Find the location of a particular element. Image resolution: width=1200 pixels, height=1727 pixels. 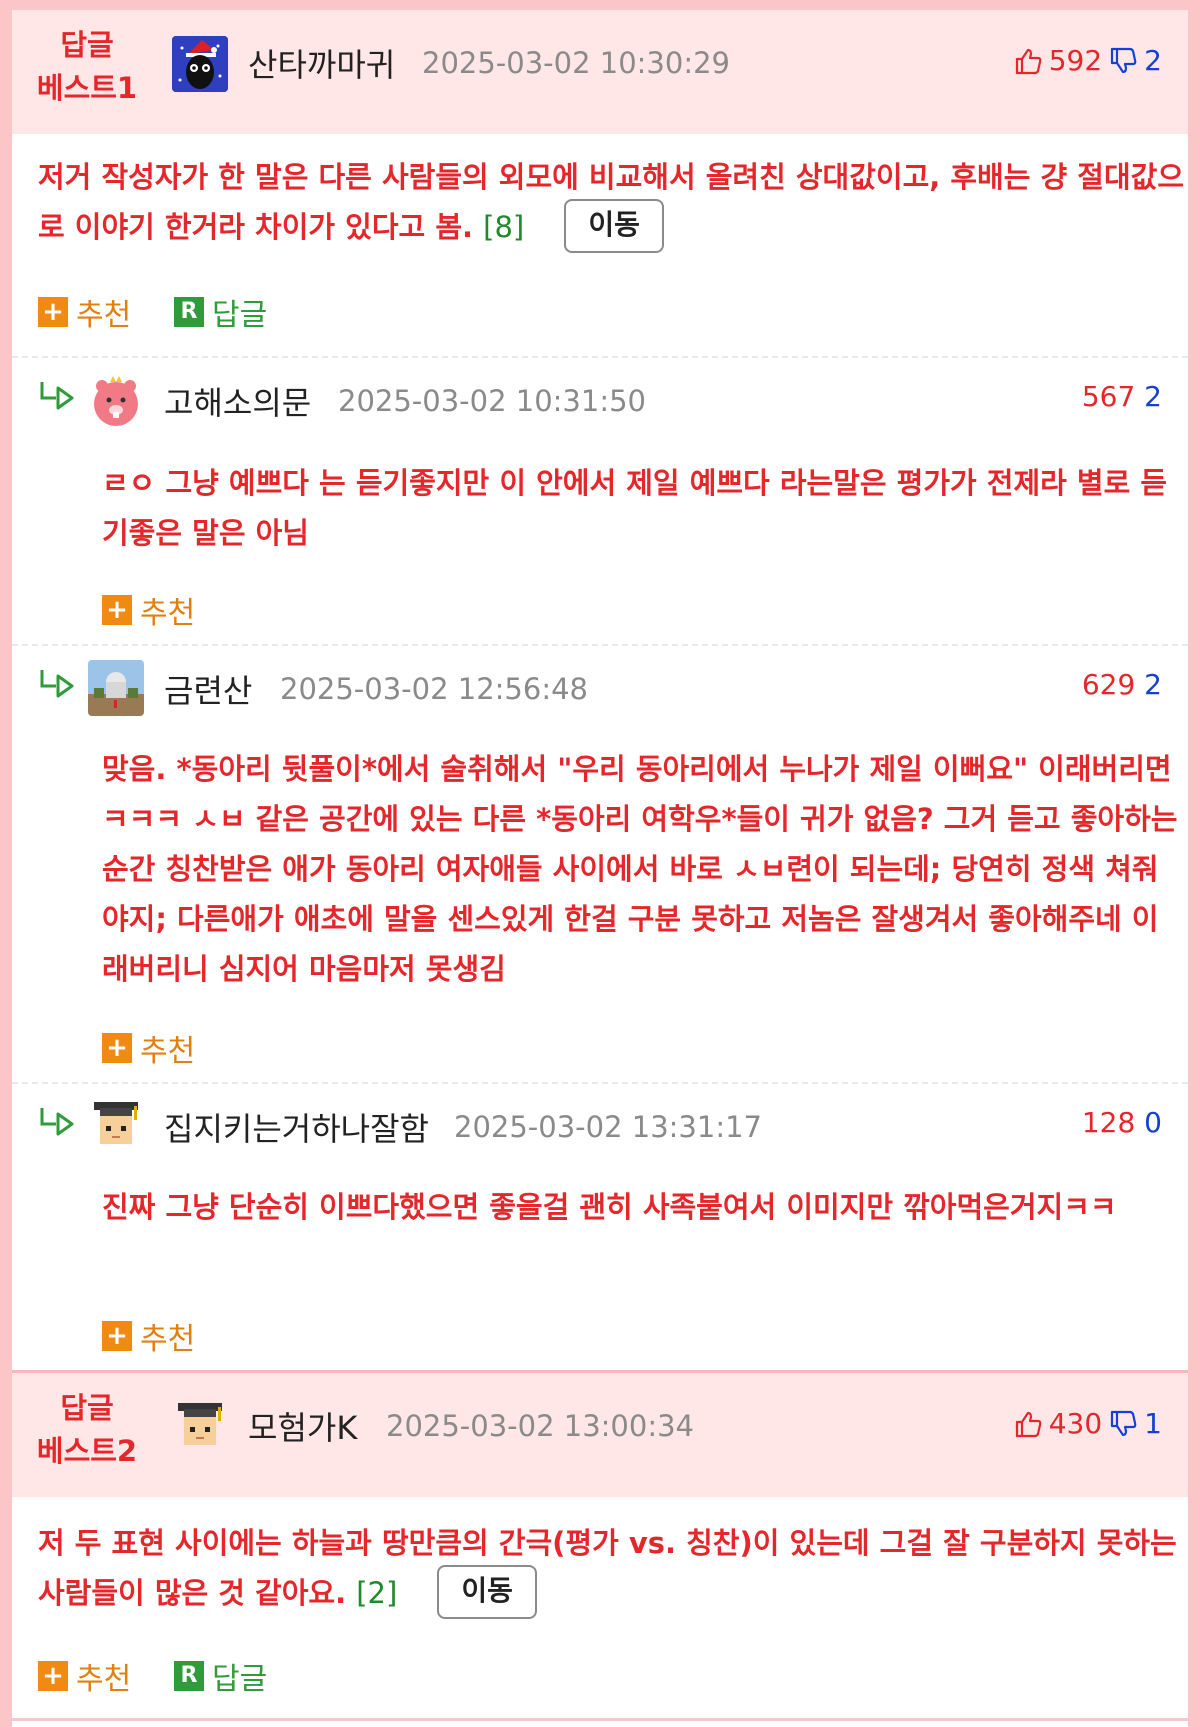

vote-counts: 430 1 is located at coordinates (1087, 1423).